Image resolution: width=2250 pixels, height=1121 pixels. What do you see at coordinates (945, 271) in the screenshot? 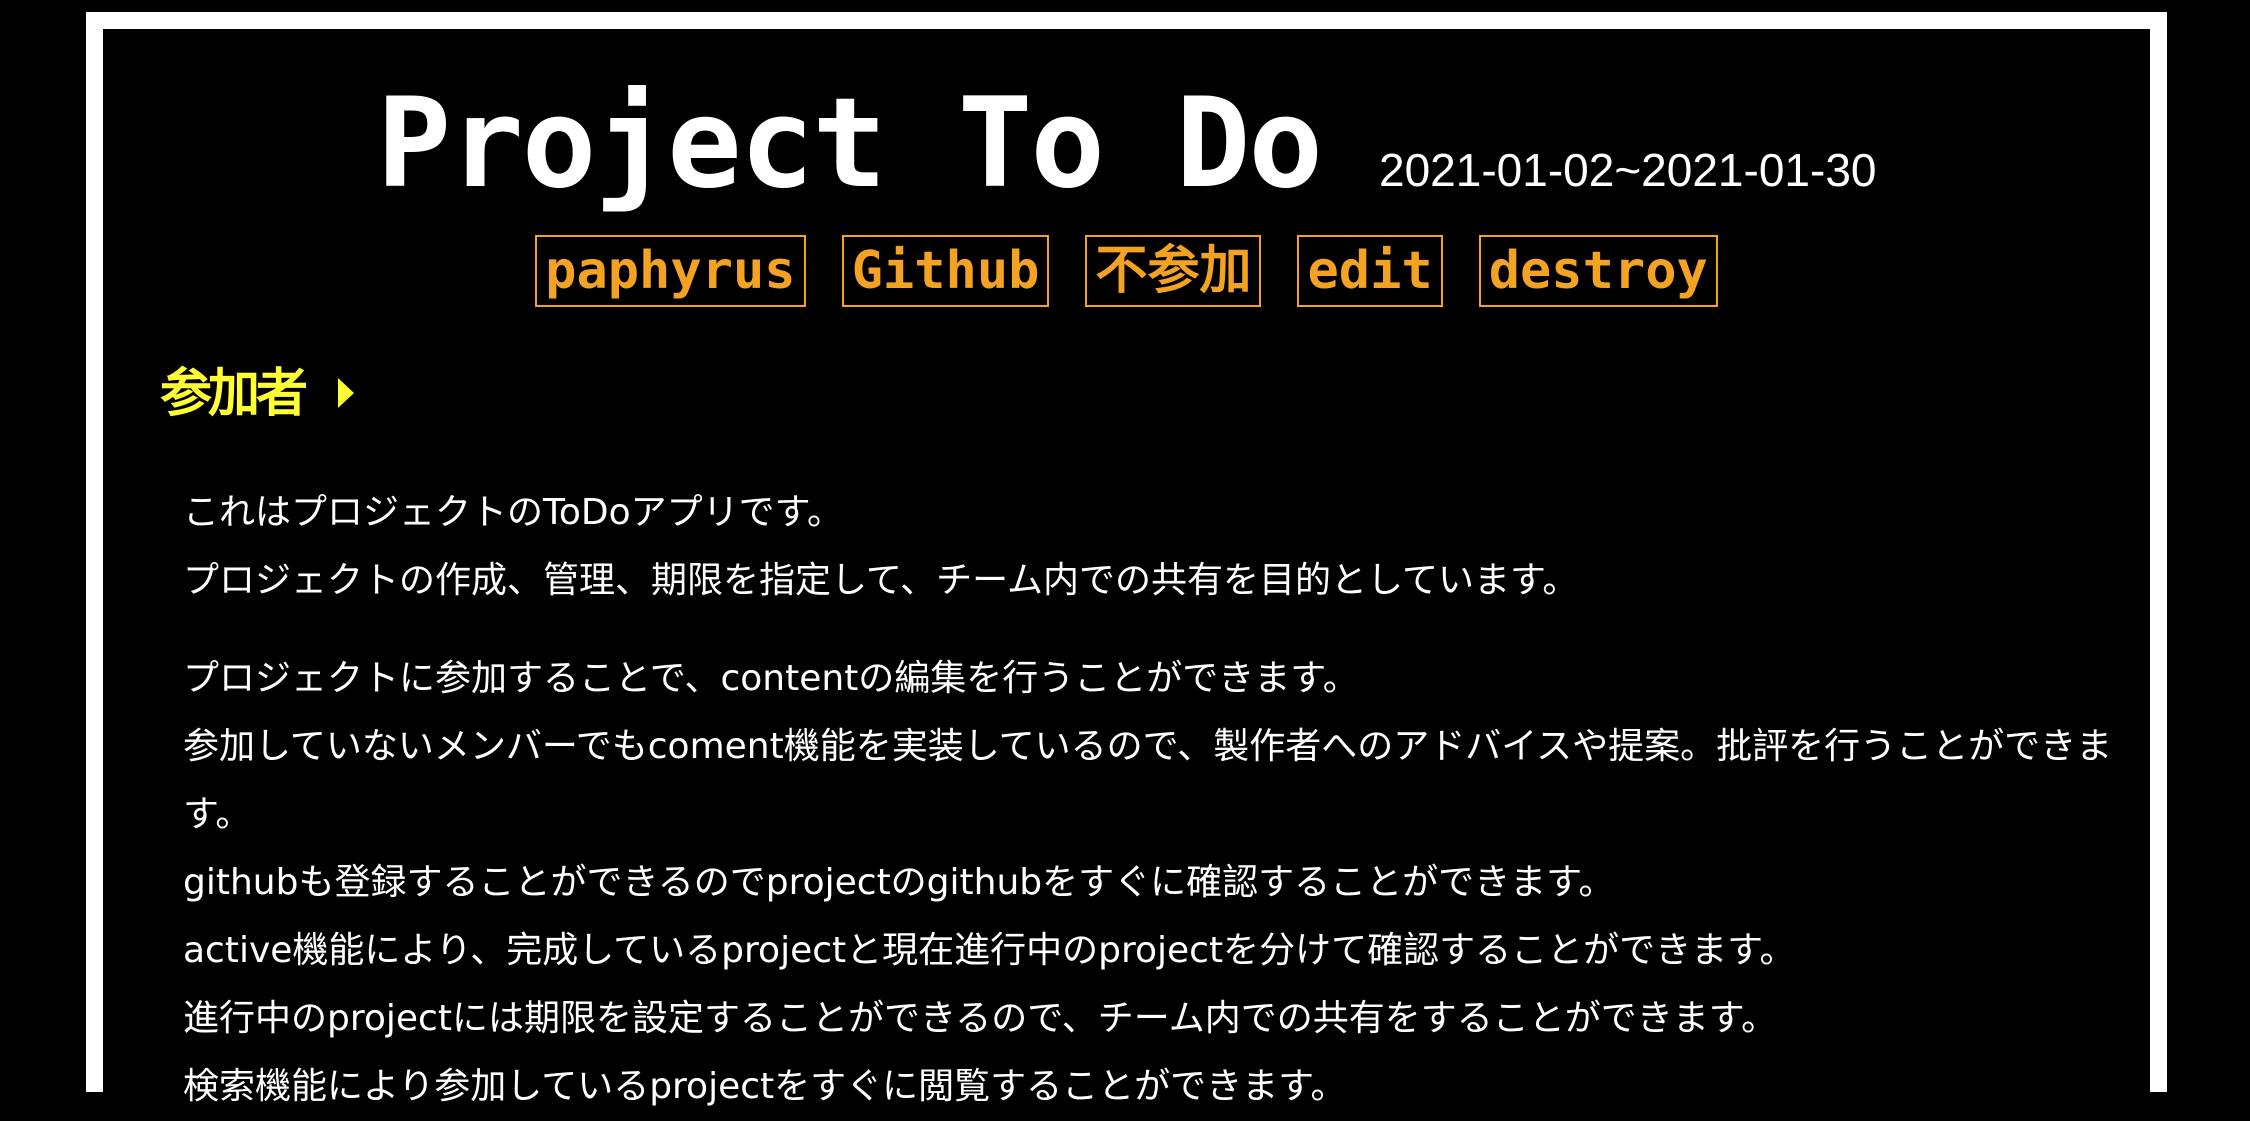
I see `github-button: Github` at bounding box center [945, 271].